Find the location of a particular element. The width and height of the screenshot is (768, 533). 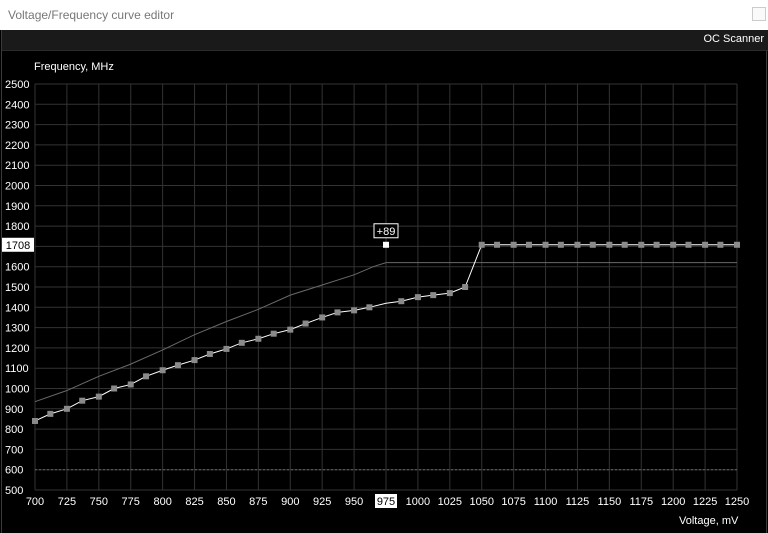

x-tick-label: 925 is located at coordinates (322, 502).